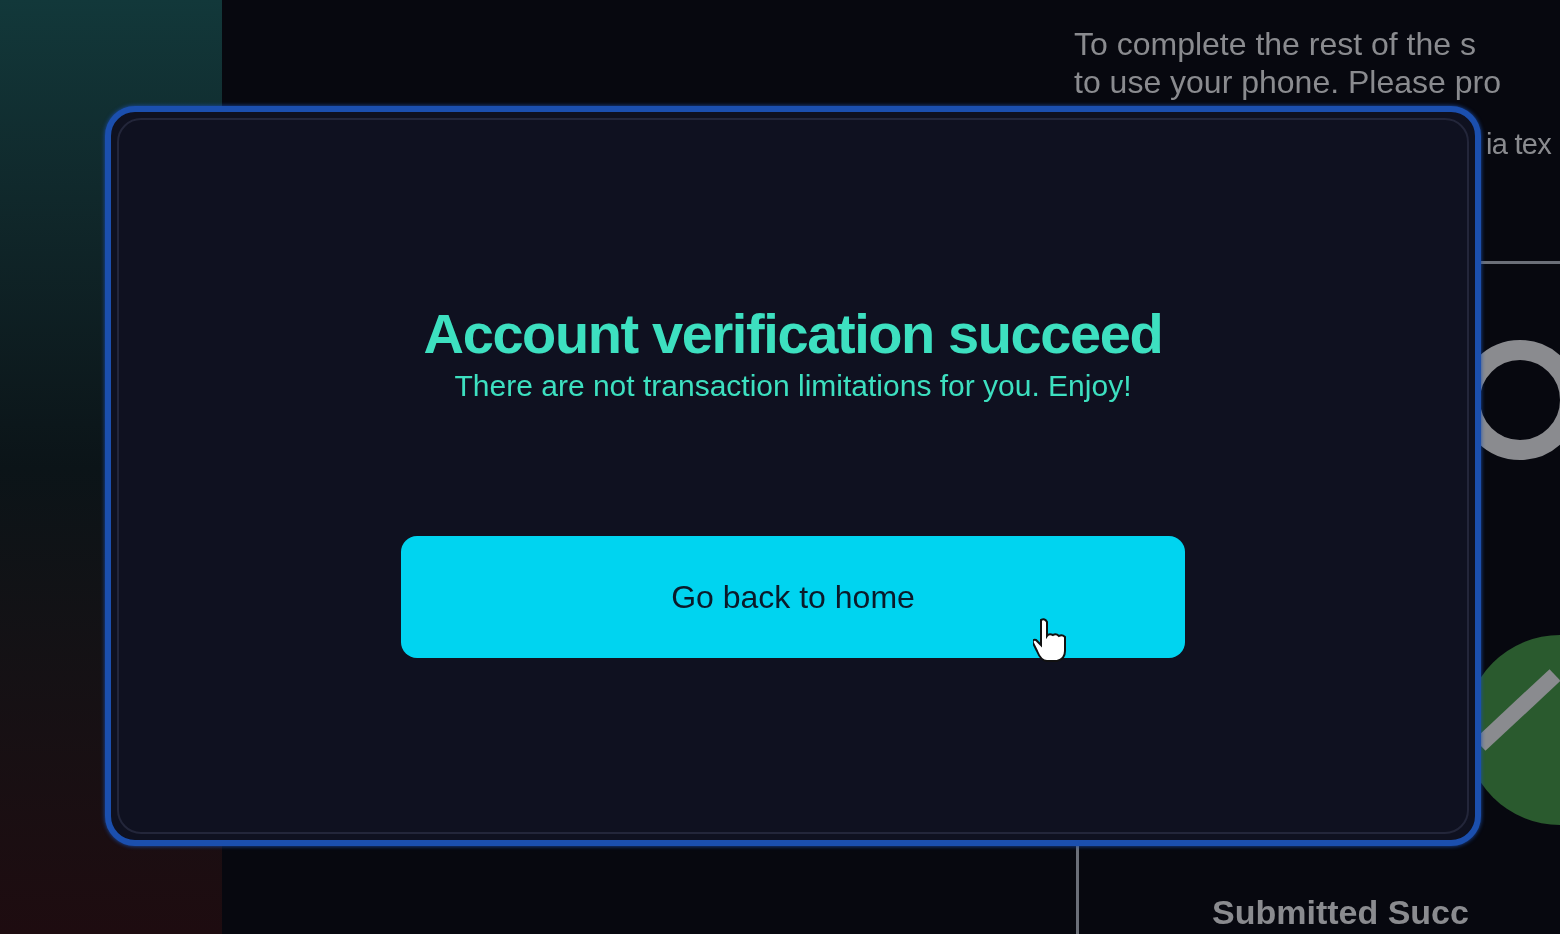 The height and width of the screenshot is (934, 1560). I want to click on instruction-text: to use your phone. Please pro, so click(1287, 82).